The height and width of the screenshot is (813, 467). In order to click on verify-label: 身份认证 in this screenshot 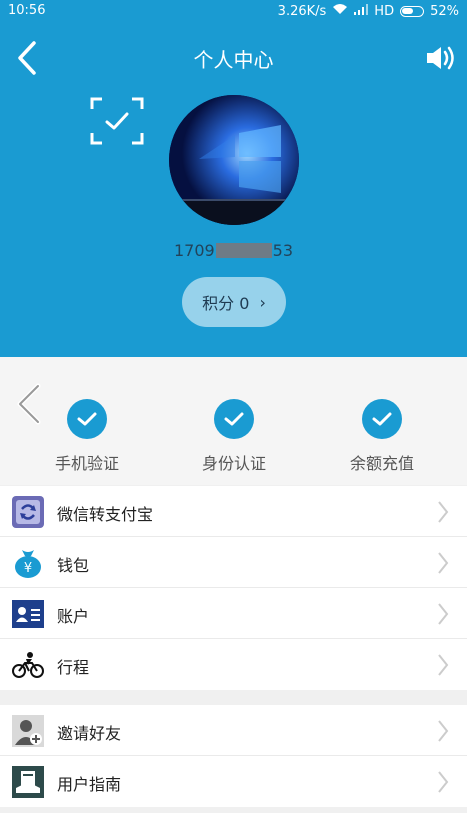, I will do `click(233, 463)`.